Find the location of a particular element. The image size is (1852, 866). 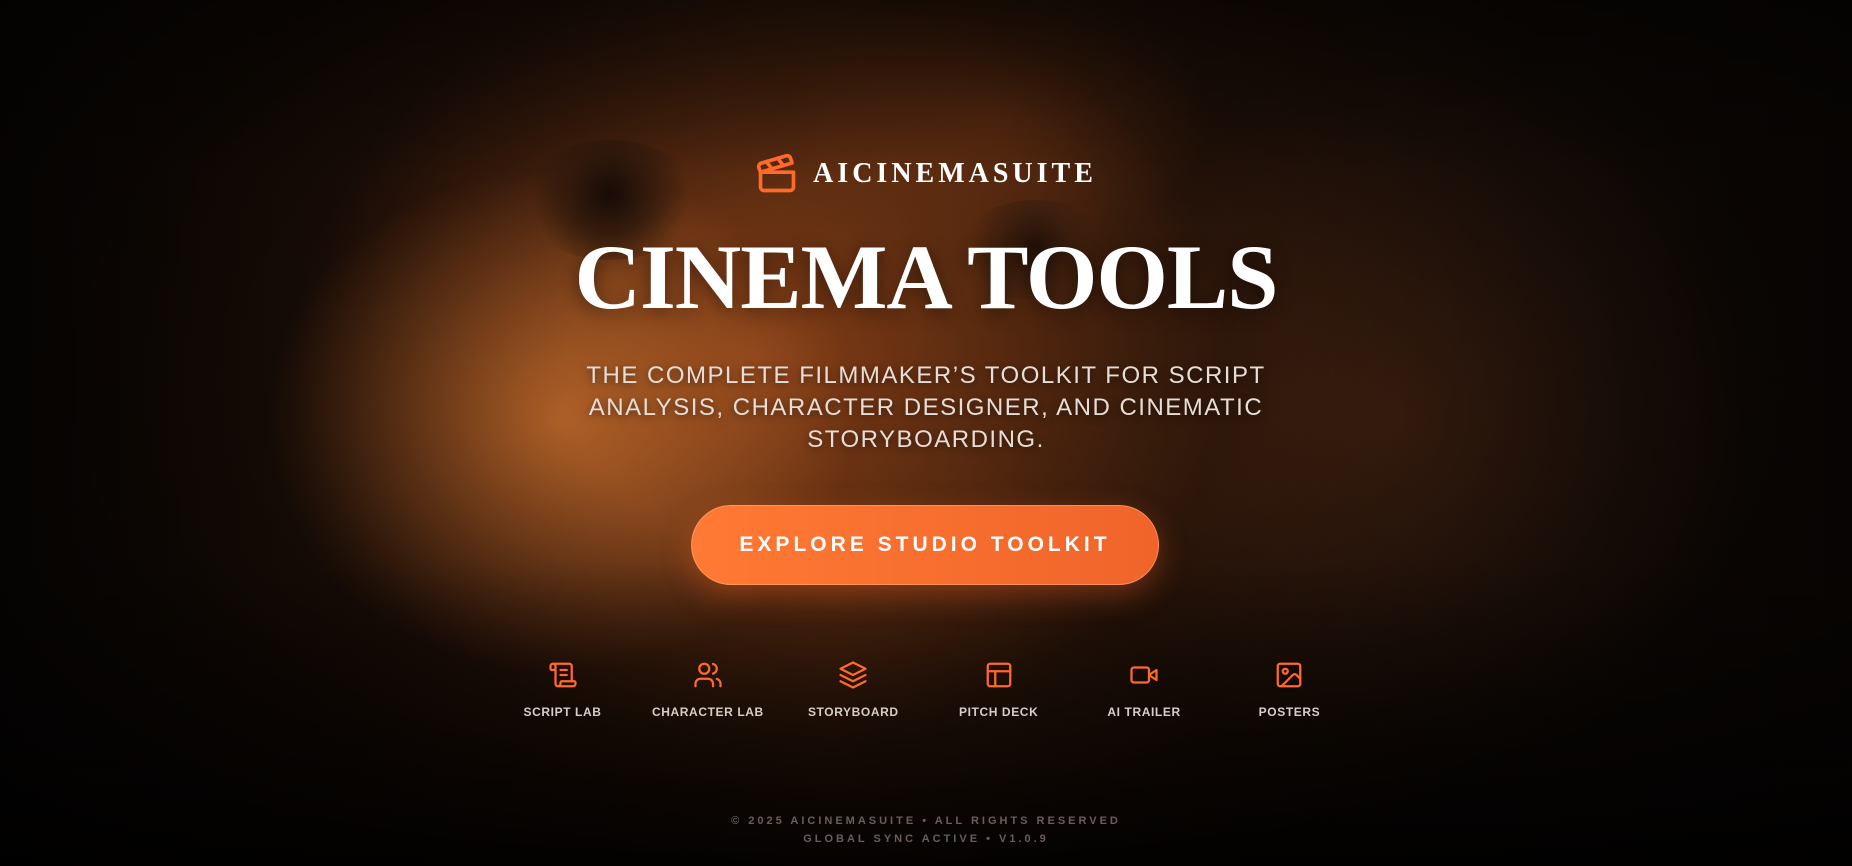

brand-name: AICINEMASUITE is located at coordinates (955, 173).